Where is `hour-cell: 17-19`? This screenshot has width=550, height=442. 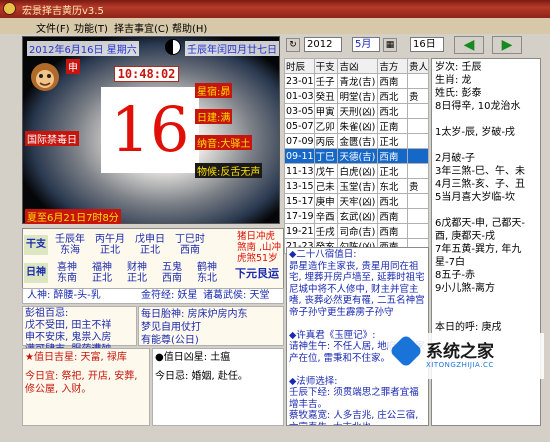 hour-cell: 17-19 is located at coordinates (299, 216).